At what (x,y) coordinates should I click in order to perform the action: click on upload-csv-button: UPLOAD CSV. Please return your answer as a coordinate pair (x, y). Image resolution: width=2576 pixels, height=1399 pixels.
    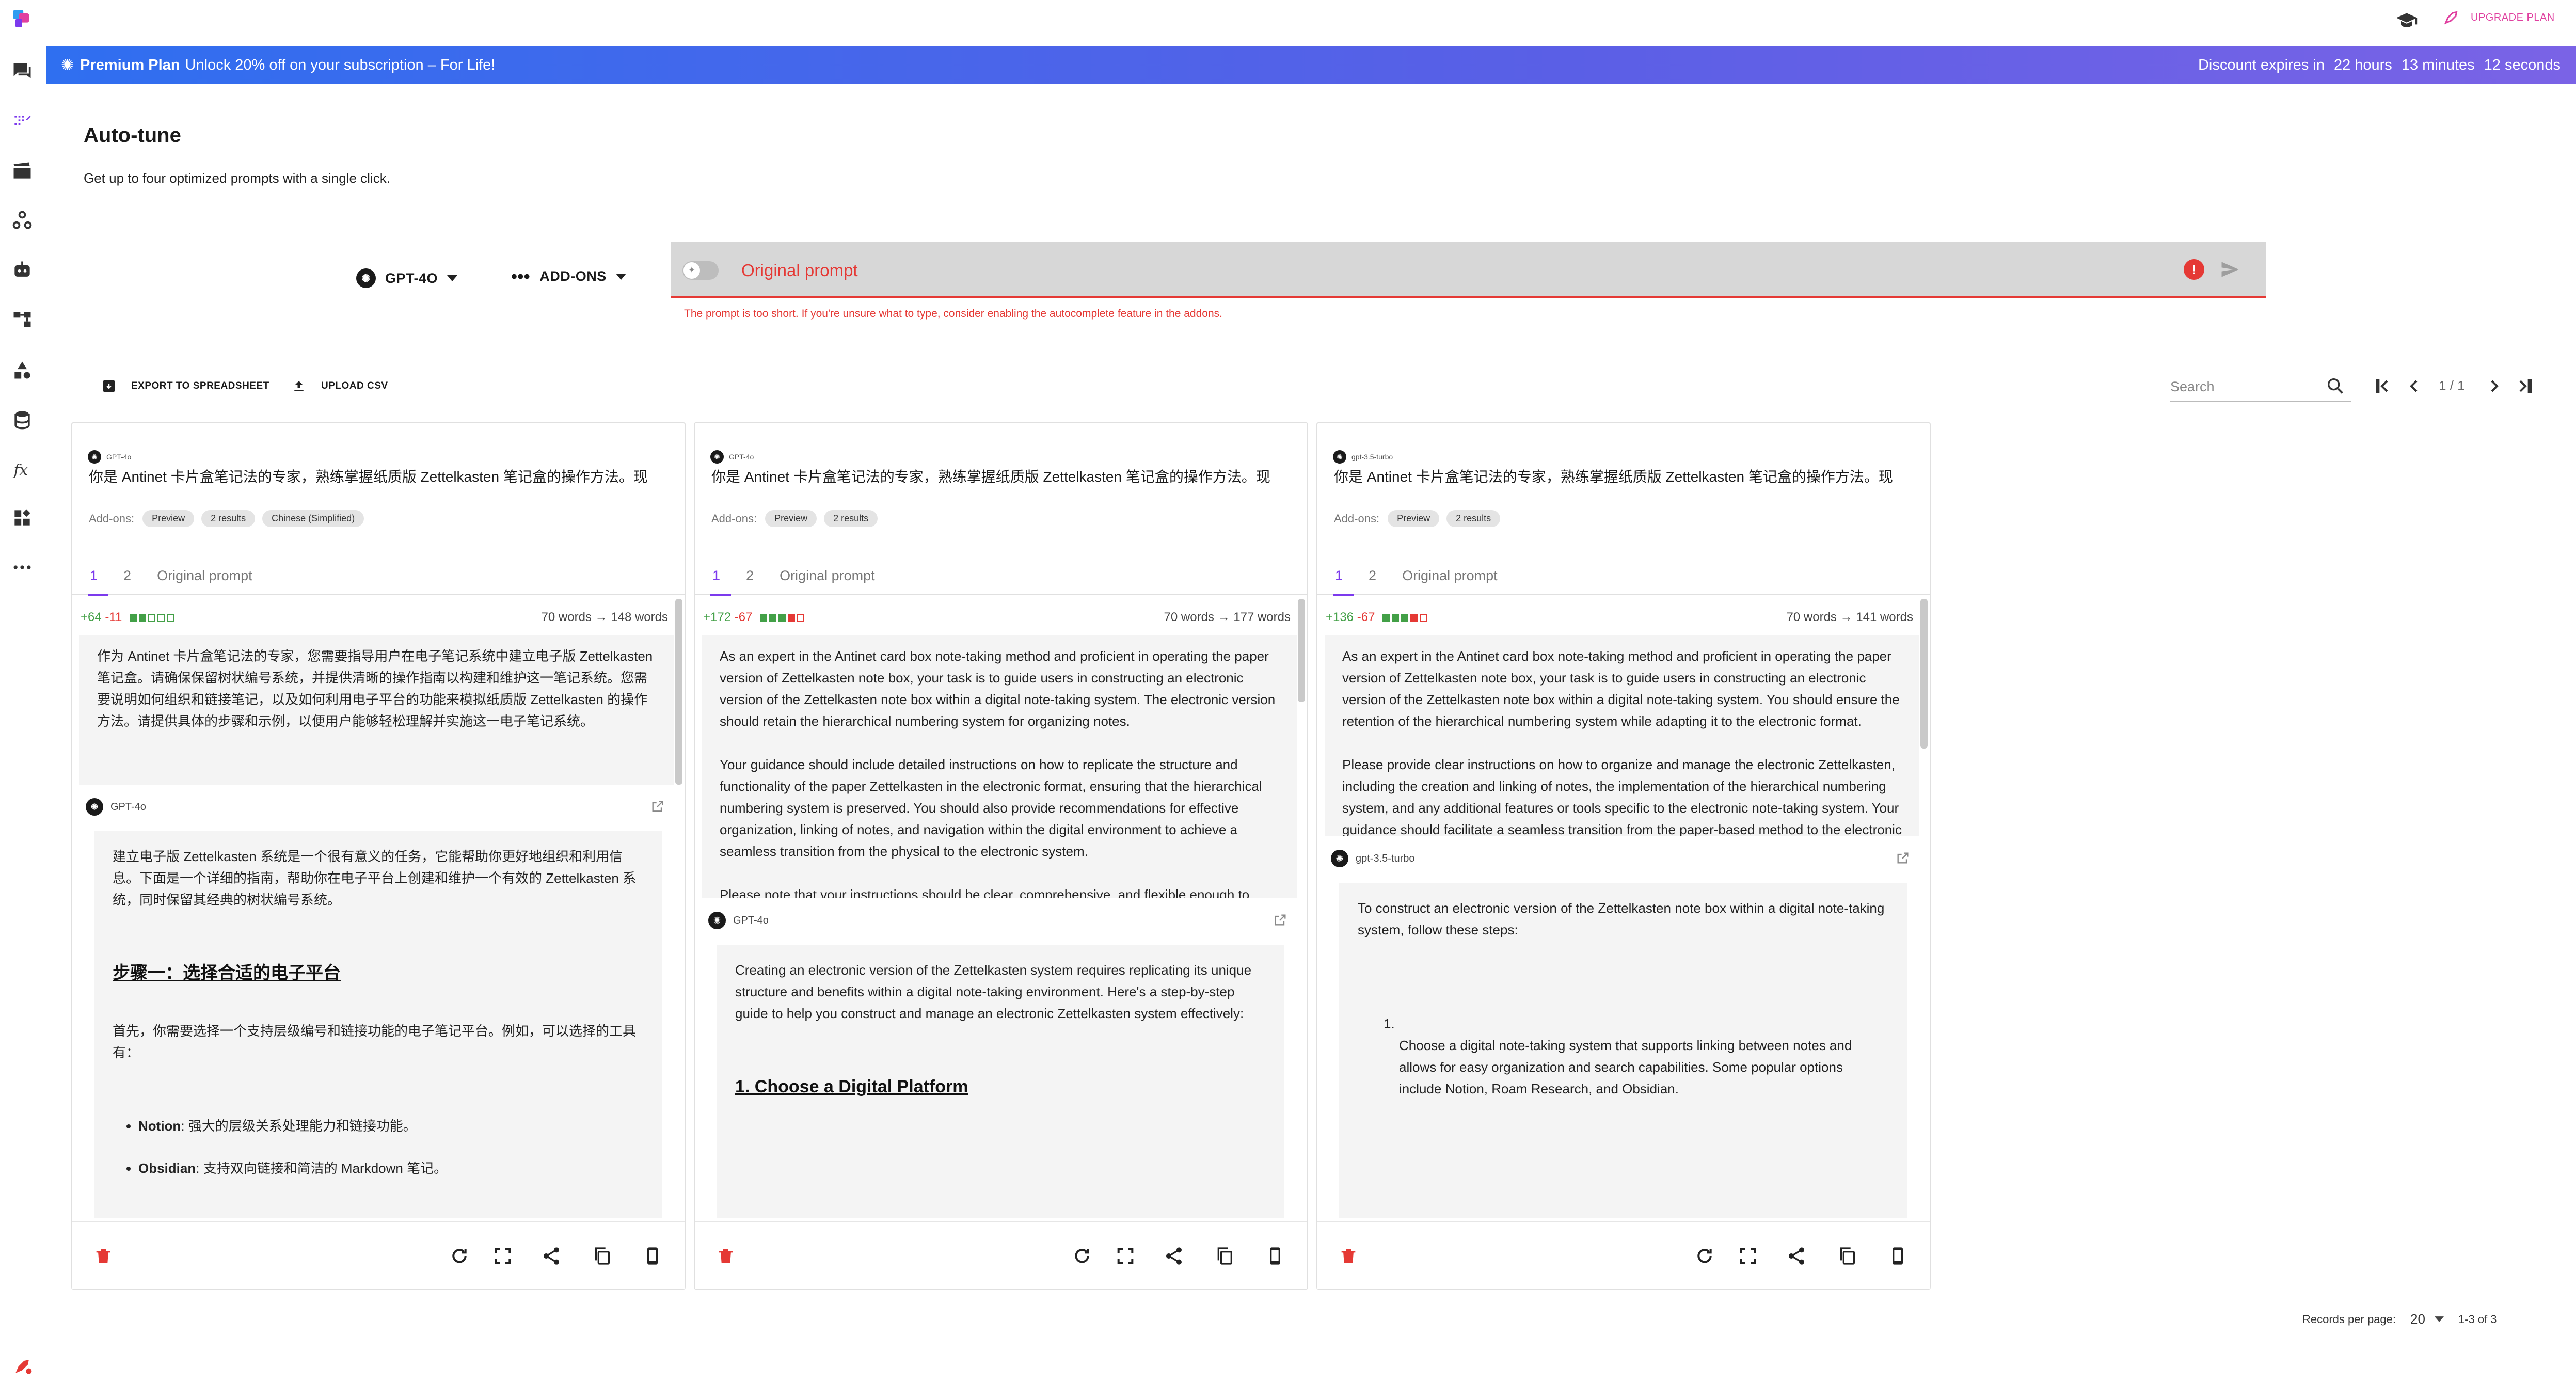
    Looking at the image, I should click on (339, 386).